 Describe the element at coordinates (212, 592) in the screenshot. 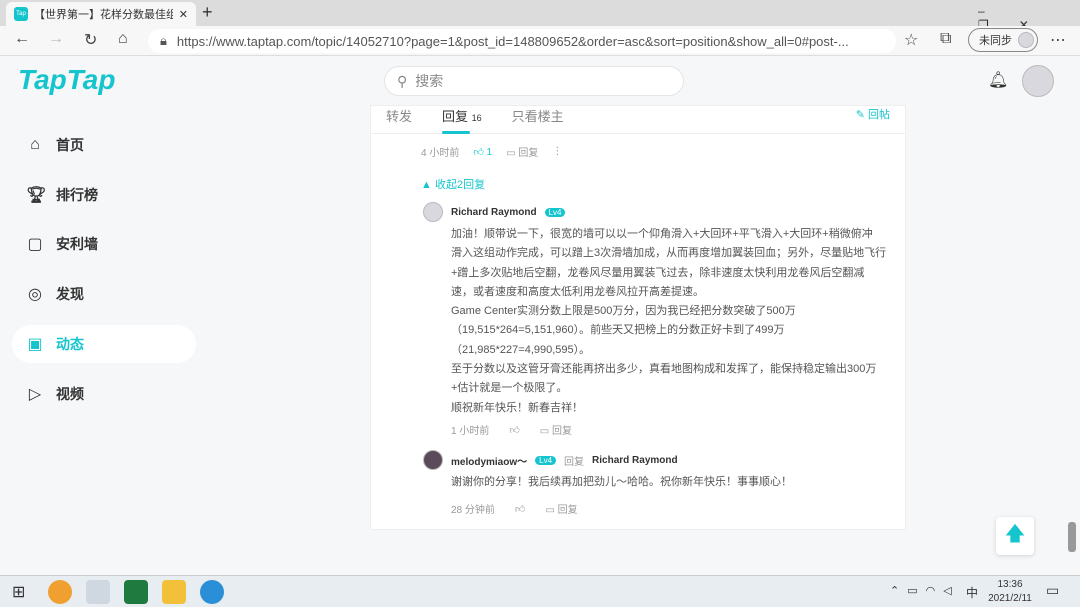

I see `edge-icon` at that location.